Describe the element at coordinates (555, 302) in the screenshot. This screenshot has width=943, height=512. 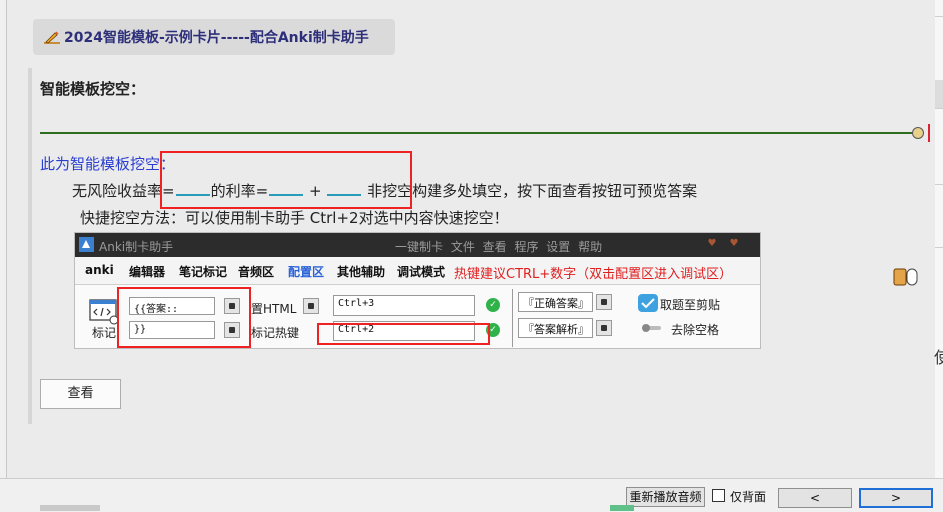
I see `correct-answer-input: 『正确答案』` at that location.